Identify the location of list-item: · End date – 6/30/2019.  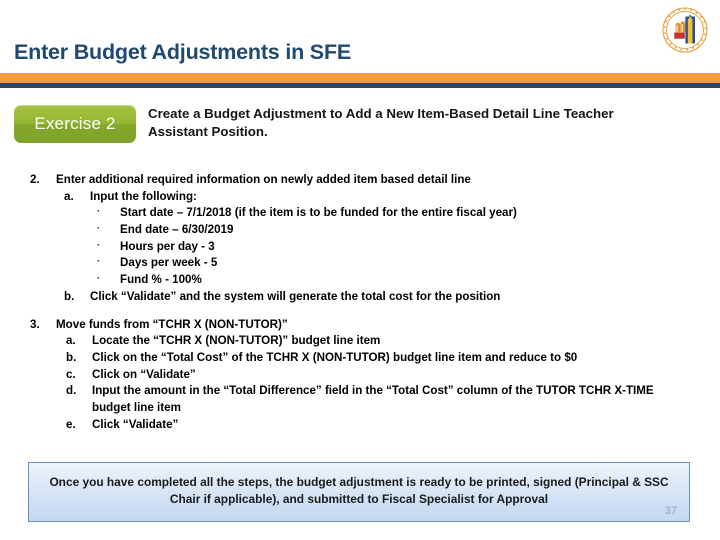
(360, 230).